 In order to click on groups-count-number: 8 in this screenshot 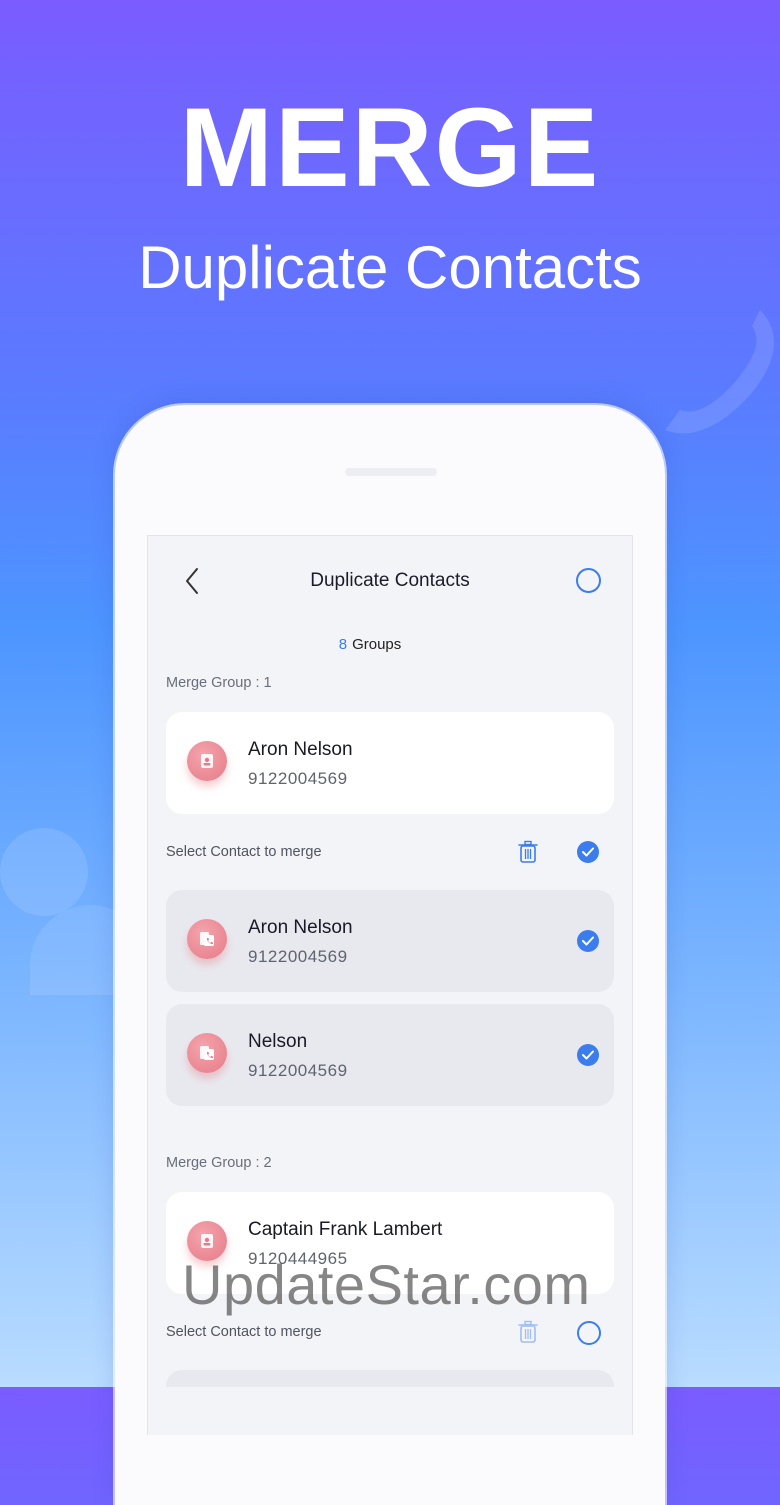, I will do `click(343, 644)`.